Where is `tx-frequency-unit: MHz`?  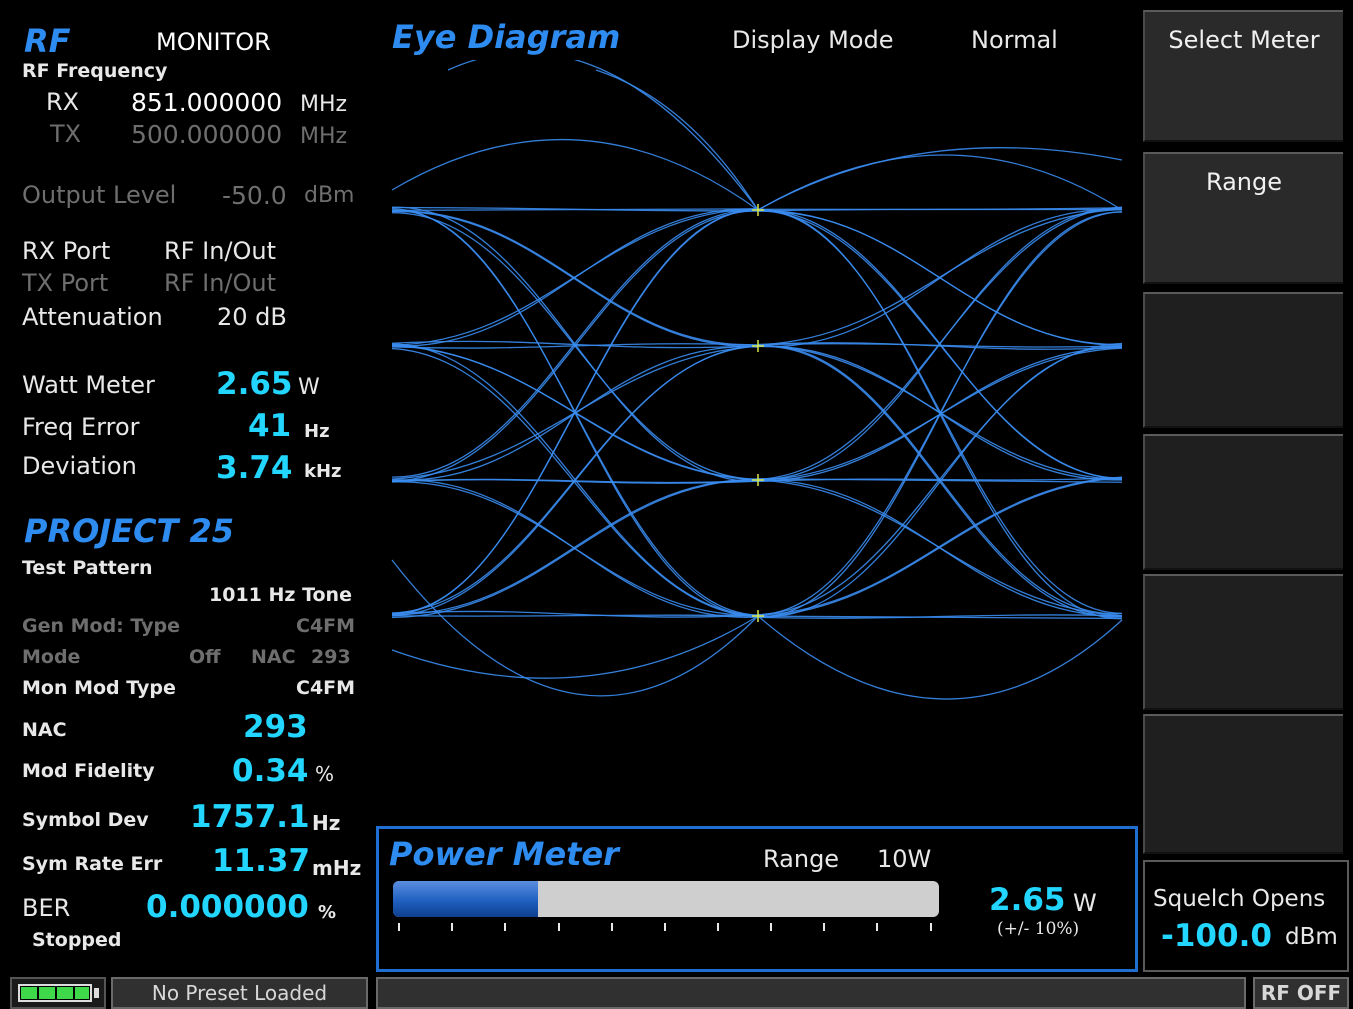
tx-frequency-unit: MHz is located at coordinates (324, 136).